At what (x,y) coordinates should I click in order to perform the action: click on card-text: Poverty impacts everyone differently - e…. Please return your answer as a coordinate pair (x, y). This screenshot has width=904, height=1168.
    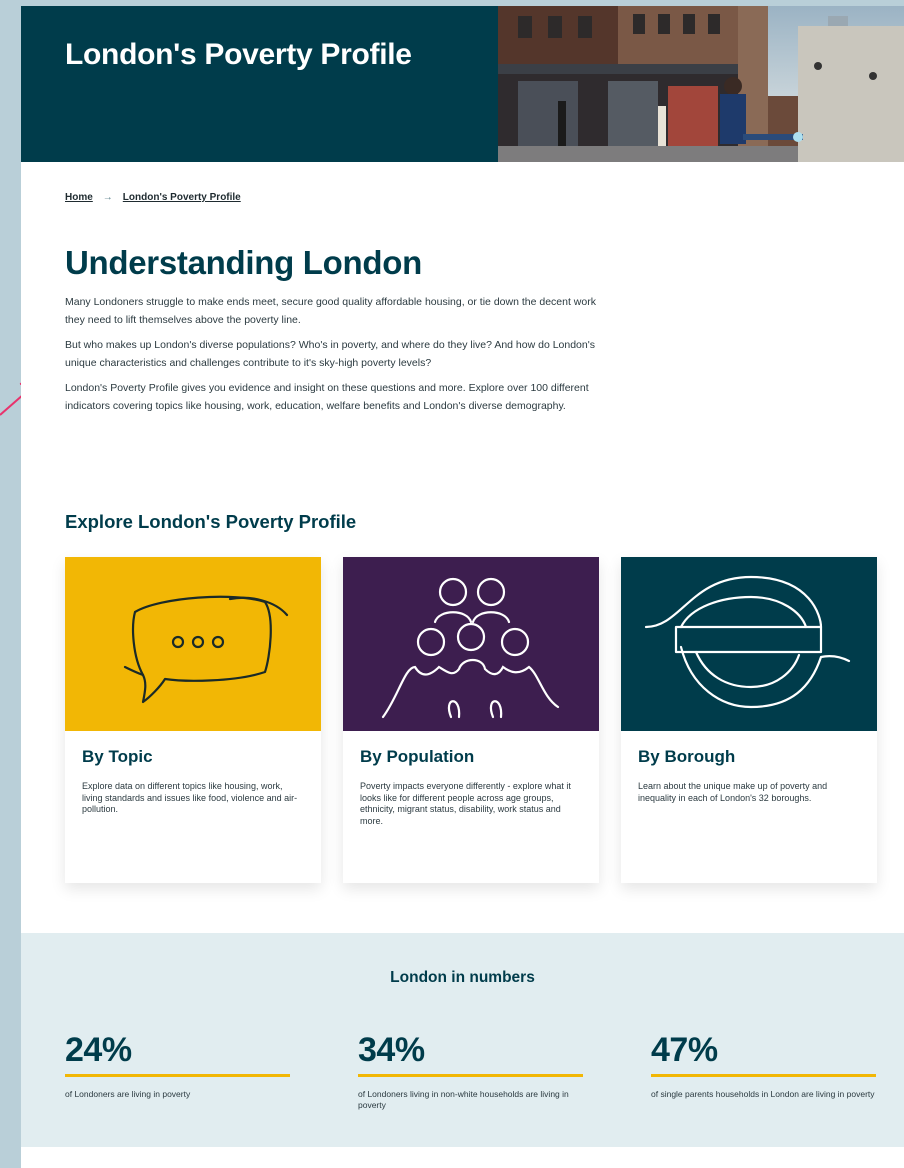
    Looking at the image, I should click on (465, 803).